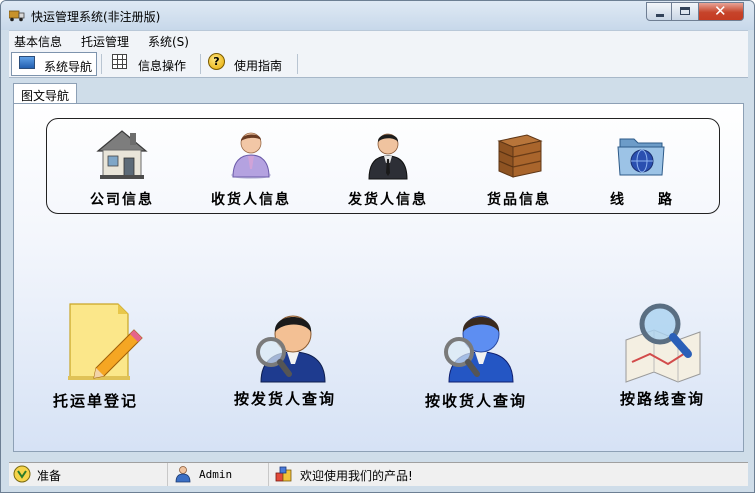 The width and height of the screenshot is (755, 493). Describe the element at coordinates (183, 474) in the screenshot. I see `user-icon` at that location.